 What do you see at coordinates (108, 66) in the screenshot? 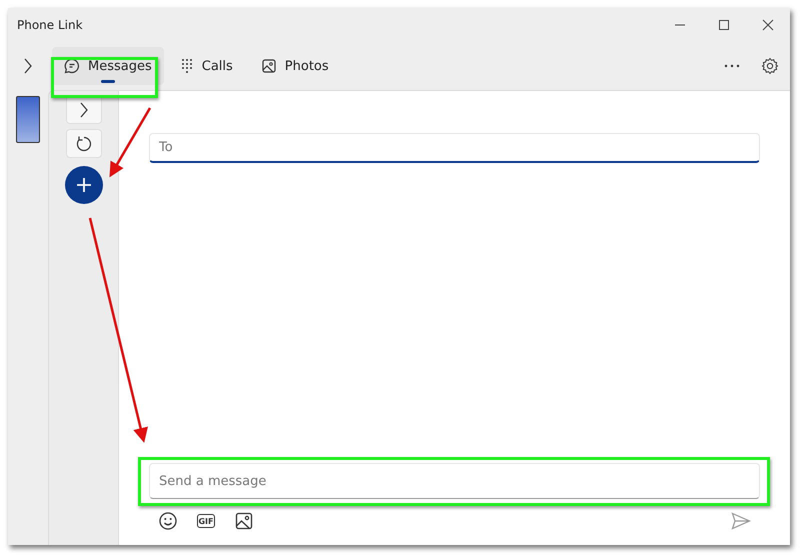
I see `tab: Messages` at bounding box center [108, 66].